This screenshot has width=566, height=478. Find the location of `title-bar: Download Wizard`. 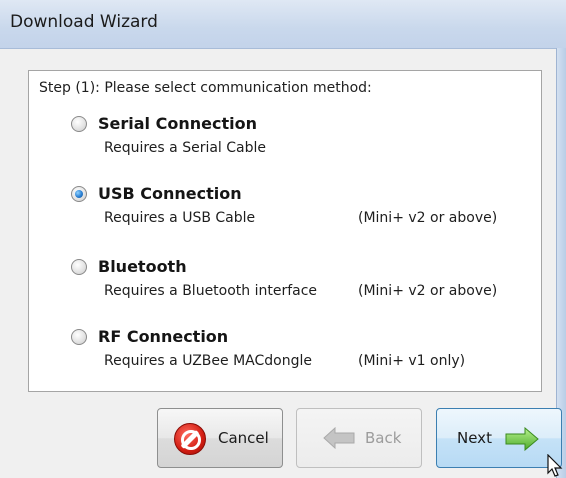

title-bar: Download Wizard is located at coordinates (283, 24).